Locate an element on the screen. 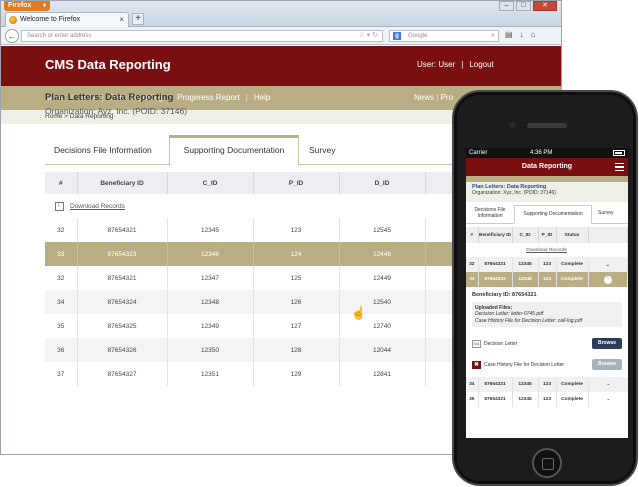 This screenshot has height=487, width=639. cell-beneficiary-id: 87654321 is located at coordinates (495, 399).